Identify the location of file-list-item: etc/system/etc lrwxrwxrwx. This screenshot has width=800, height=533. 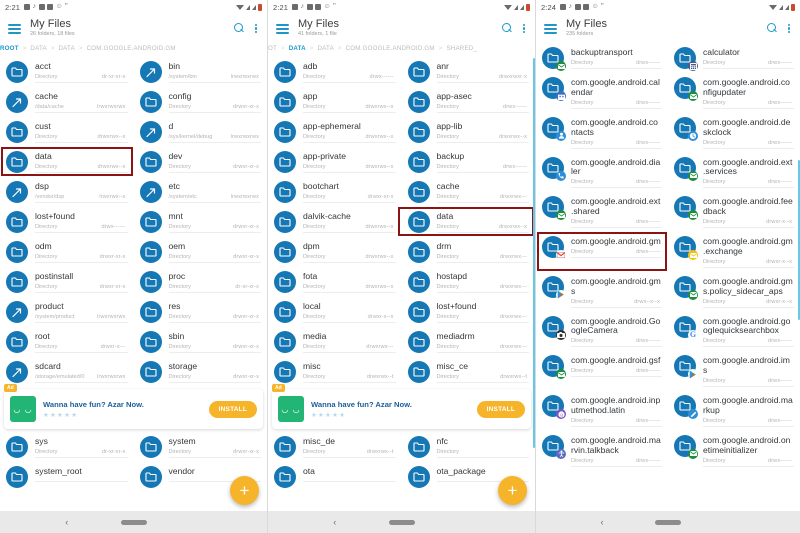
(201, 191).